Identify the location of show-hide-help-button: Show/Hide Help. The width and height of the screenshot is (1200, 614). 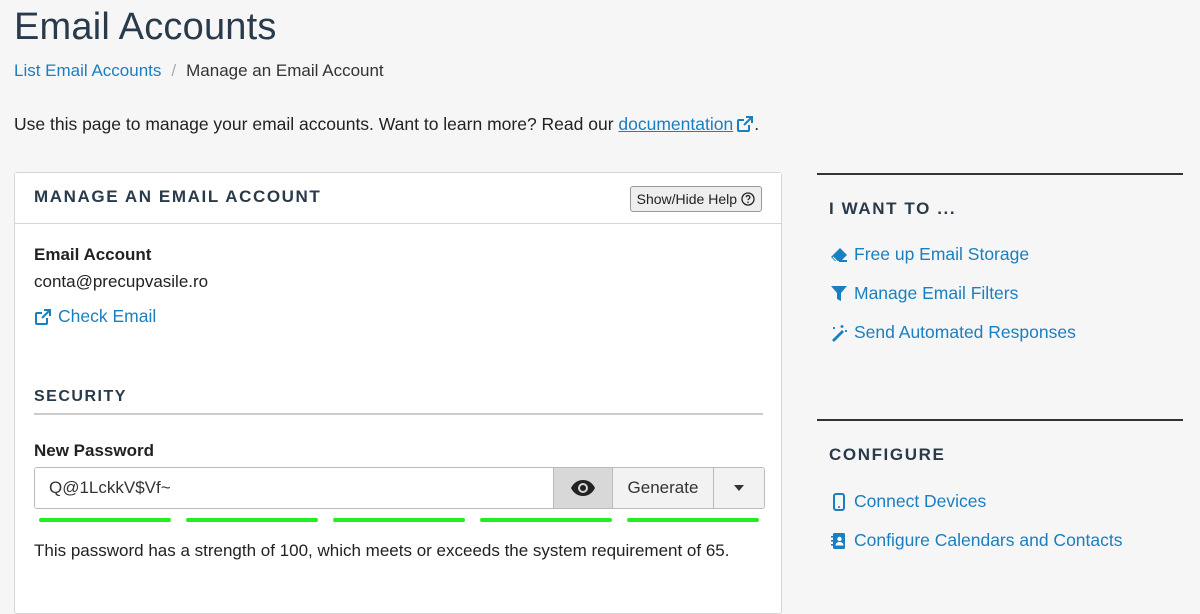
(695, 199).